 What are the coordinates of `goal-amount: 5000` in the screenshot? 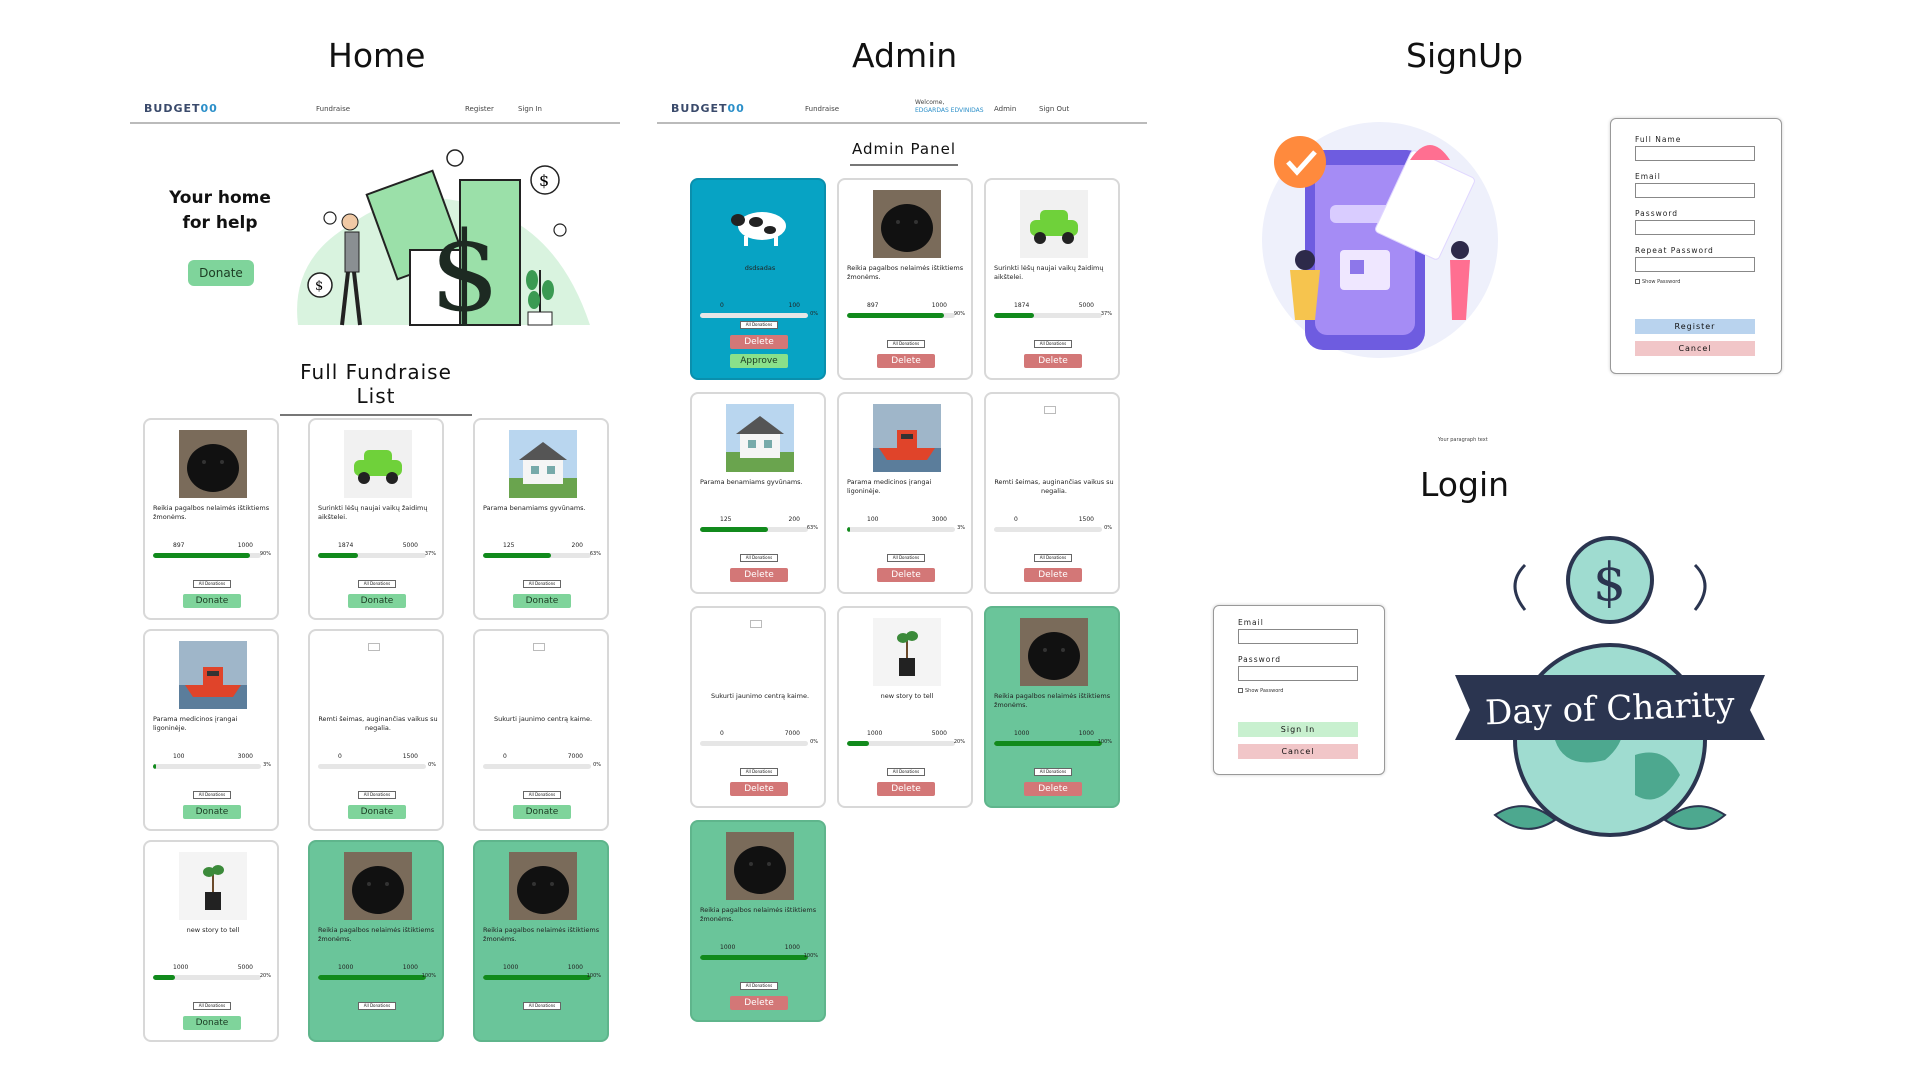 It's located at (1086, 305).